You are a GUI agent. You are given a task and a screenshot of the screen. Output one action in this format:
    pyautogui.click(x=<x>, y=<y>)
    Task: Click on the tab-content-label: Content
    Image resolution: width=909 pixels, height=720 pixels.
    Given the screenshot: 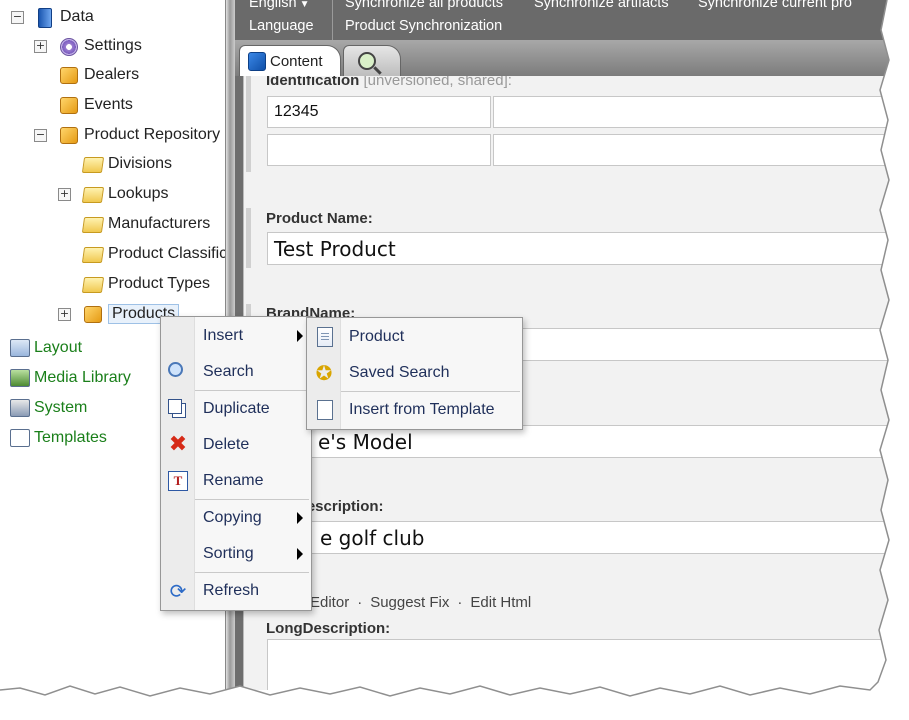 What is the action you would take?
    pyautogui.click(x=296, y=61)
    